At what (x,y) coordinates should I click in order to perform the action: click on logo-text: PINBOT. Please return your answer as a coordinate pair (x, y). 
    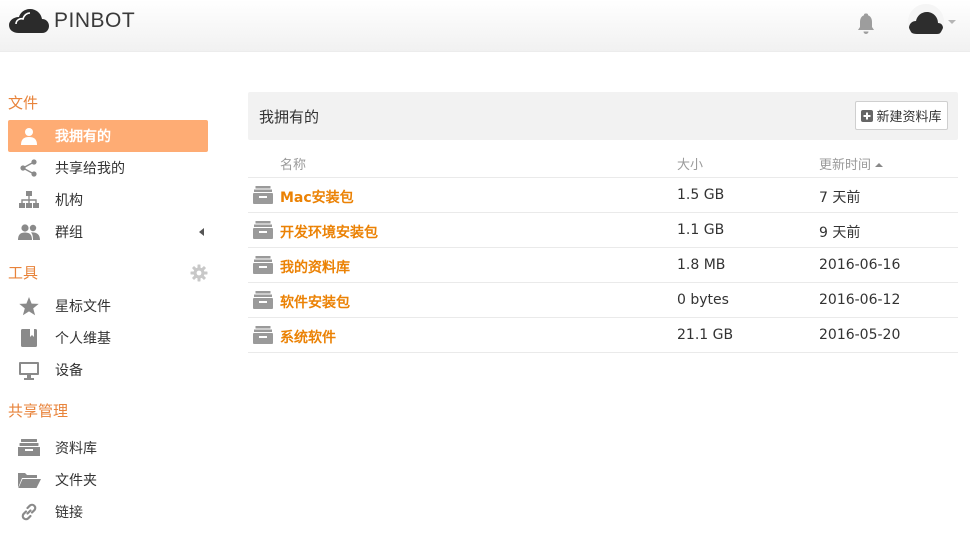
    Looking at the image, I should click on (95, 20).